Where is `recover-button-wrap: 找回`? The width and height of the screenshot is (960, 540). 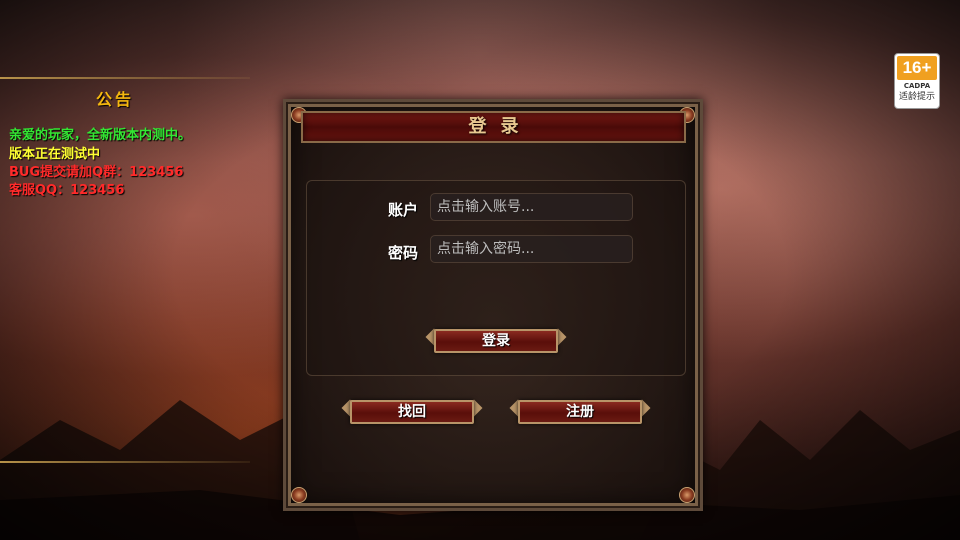 recover-button-wrap: 找回 is located at coordinates (412, 411).